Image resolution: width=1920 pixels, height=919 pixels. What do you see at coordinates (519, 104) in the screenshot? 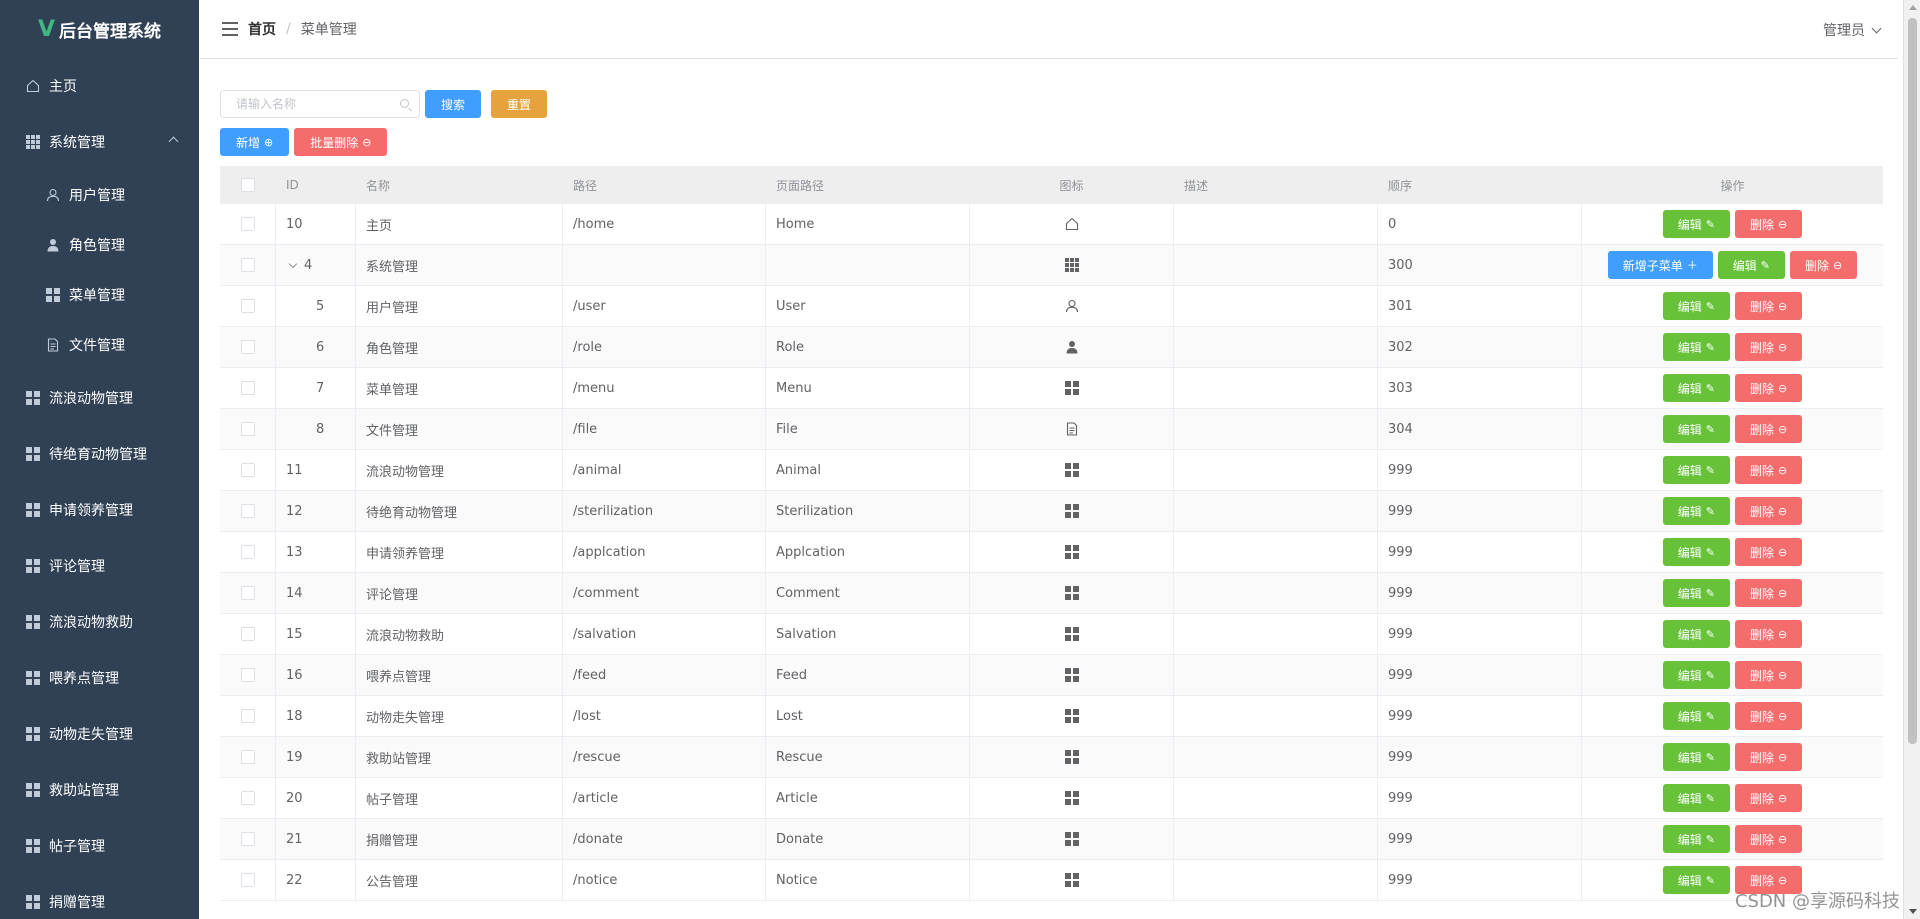
I see `reset-button: 重置` at bounding box center [519, 104].